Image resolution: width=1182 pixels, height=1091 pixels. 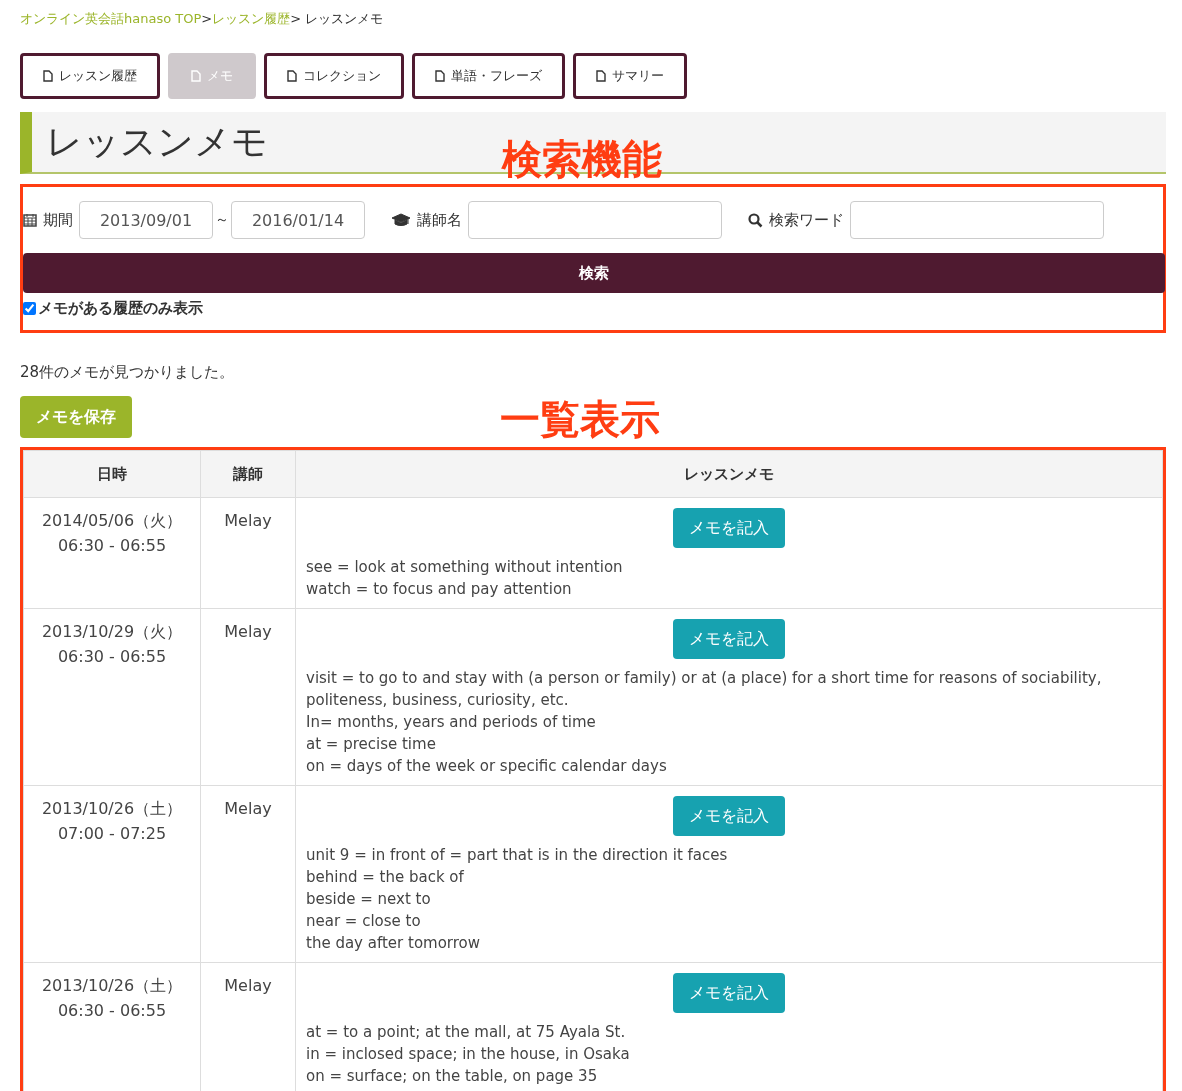 What do you see at coordinates (112, 521) in the screenshot?
I see `lesson-date: 2014/05/06（火）` at bounding box center [112, 521].